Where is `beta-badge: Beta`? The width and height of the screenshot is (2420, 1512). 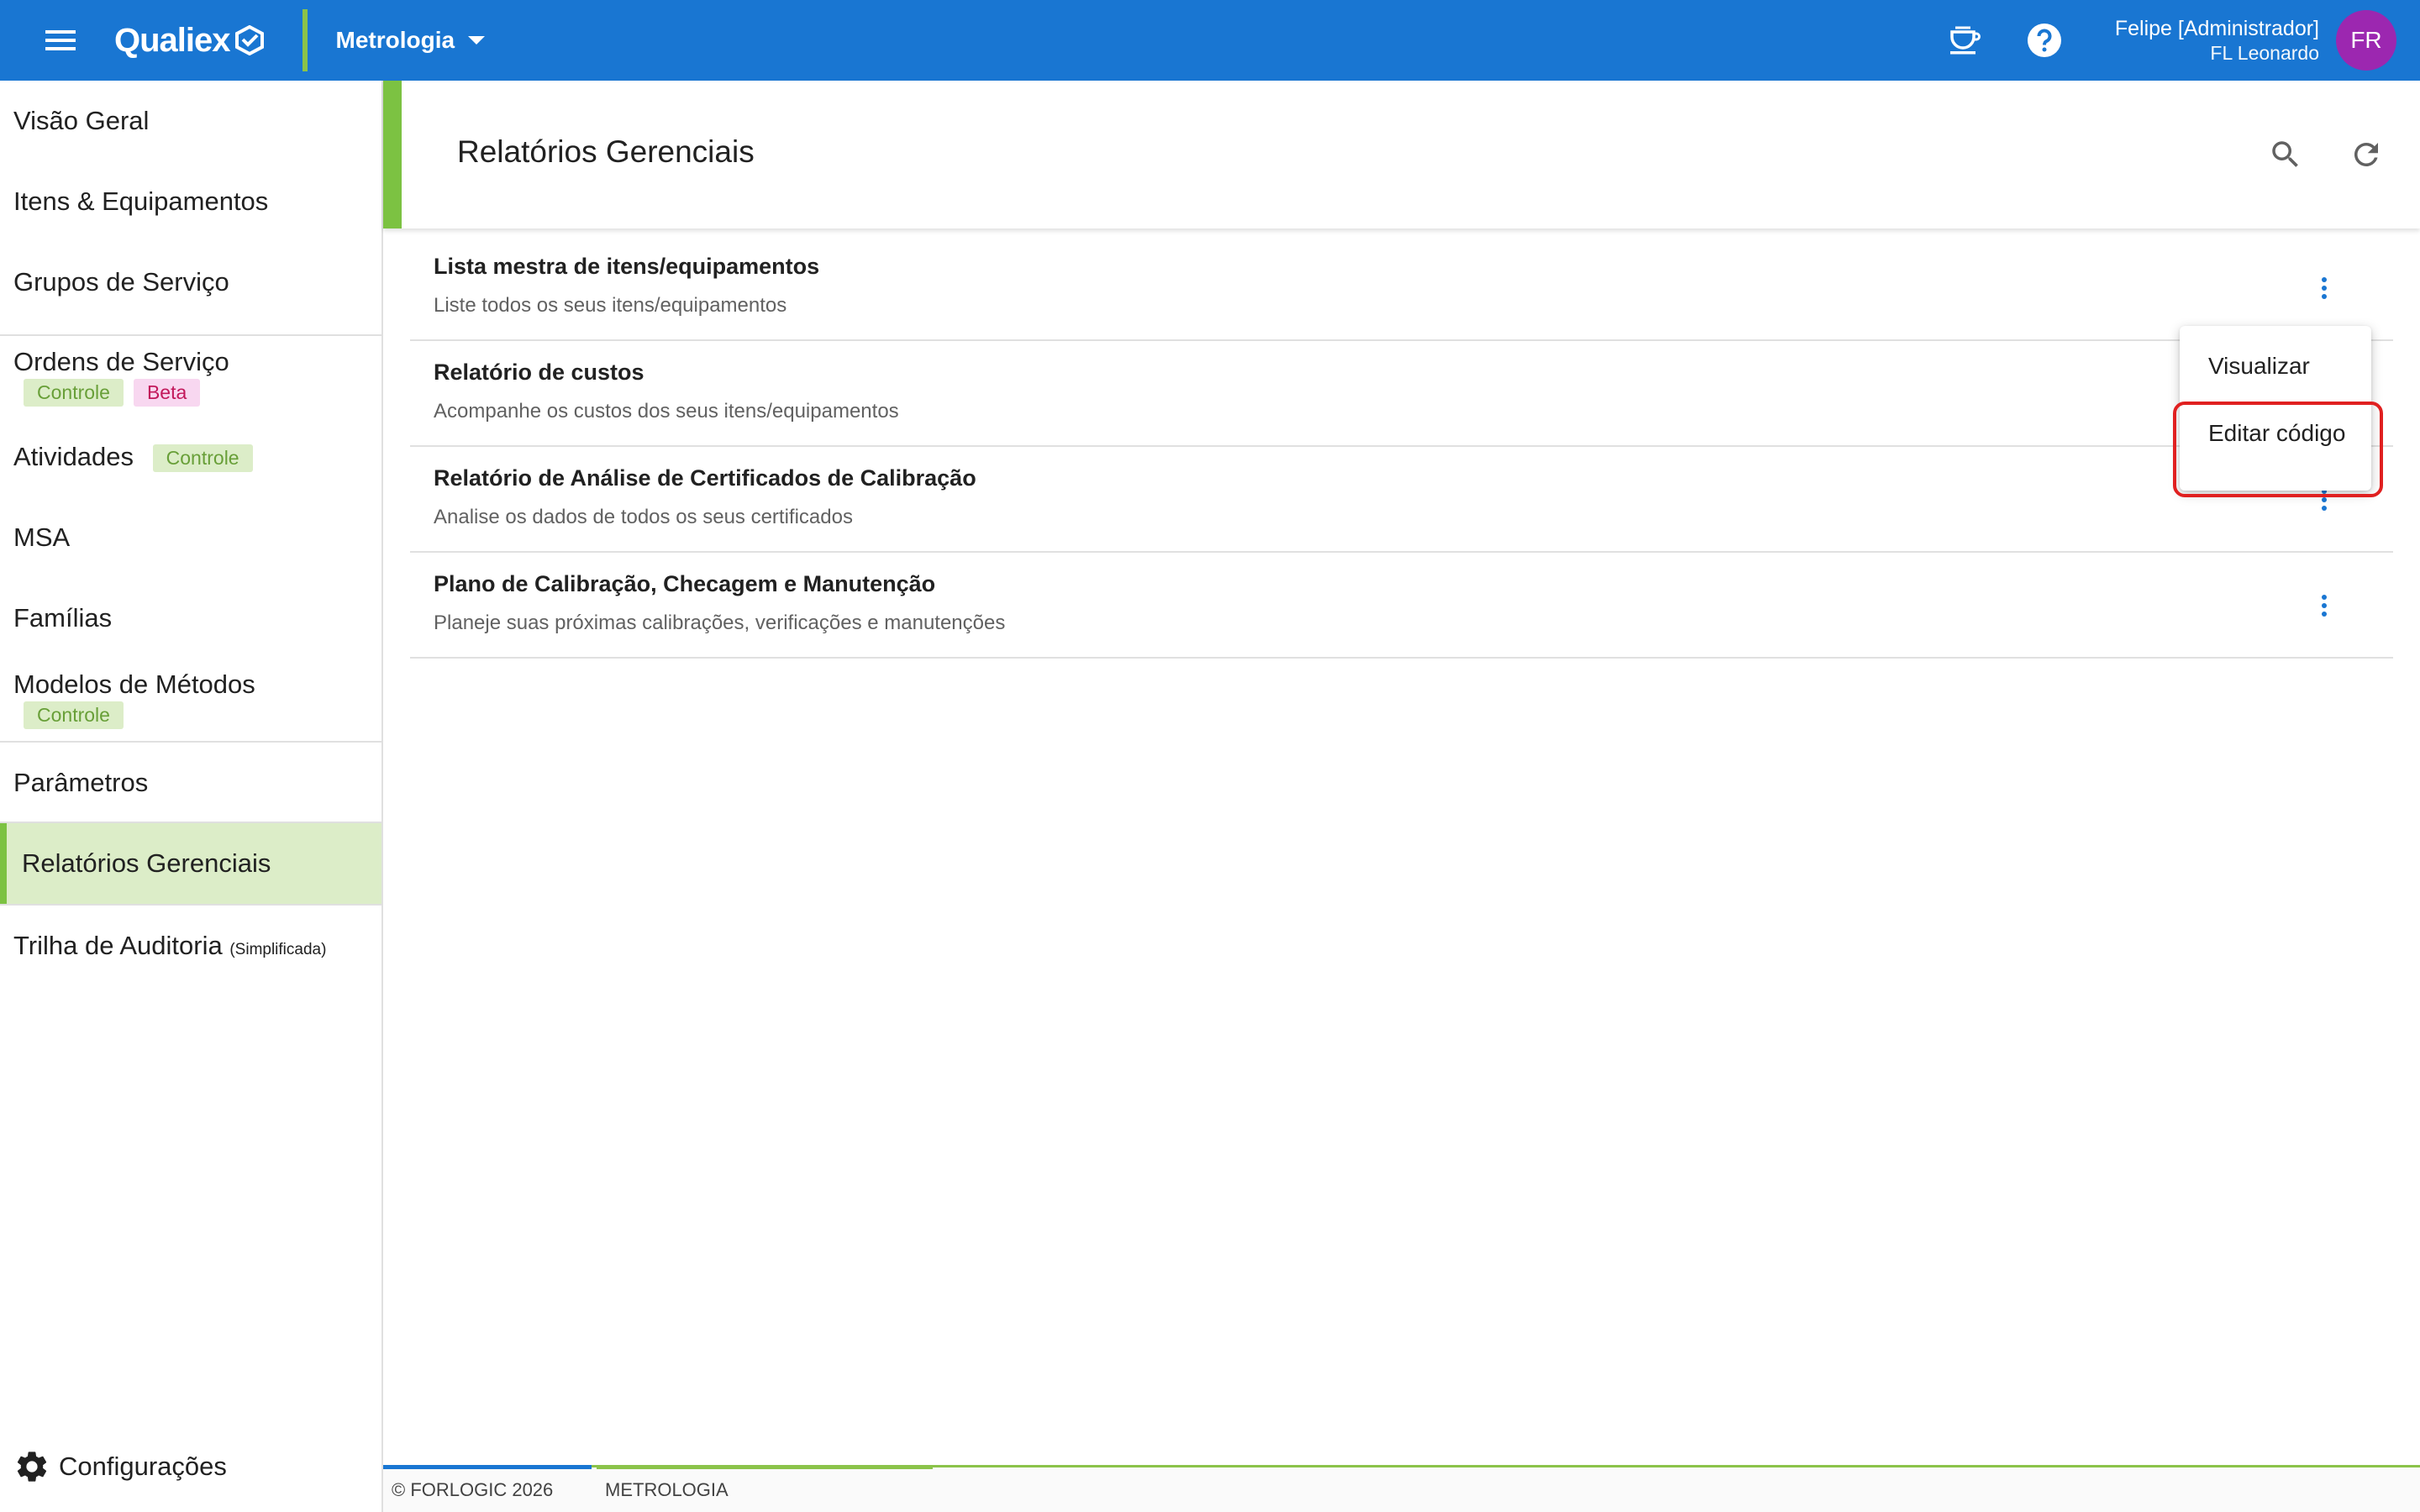 beta-badge: Beta is located at coordinates (167, 392).